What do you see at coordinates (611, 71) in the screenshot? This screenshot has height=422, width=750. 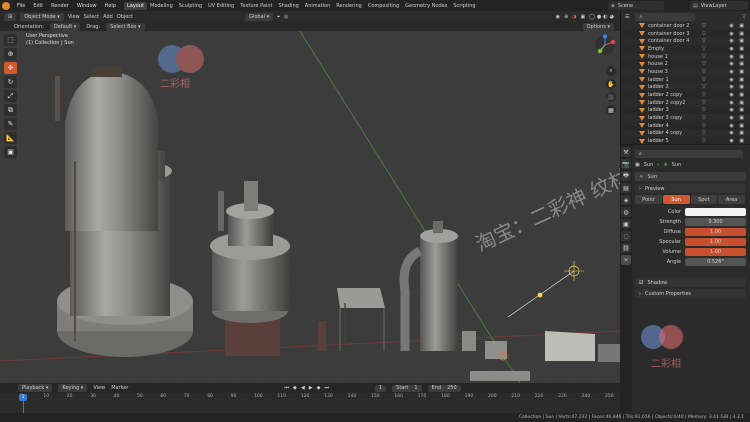 I see `zoom-icon: ⌕` at bounding box center [611, 71].